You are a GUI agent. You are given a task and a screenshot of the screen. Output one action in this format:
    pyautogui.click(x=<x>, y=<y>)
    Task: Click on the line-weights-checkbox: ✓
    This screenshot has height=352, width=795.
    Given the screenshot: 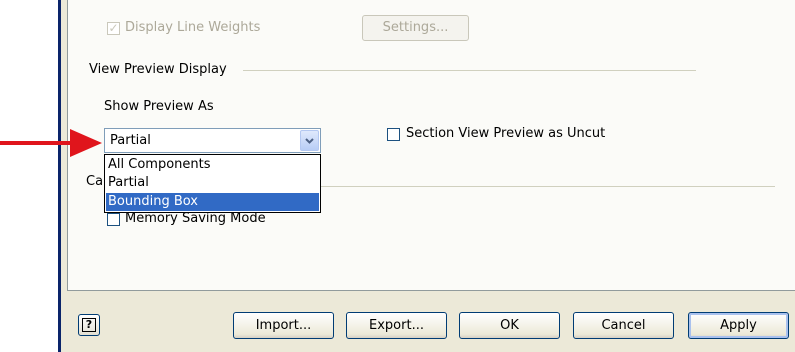 What is the action you would take?
    pyautogui.click(x=113, y=28)
    